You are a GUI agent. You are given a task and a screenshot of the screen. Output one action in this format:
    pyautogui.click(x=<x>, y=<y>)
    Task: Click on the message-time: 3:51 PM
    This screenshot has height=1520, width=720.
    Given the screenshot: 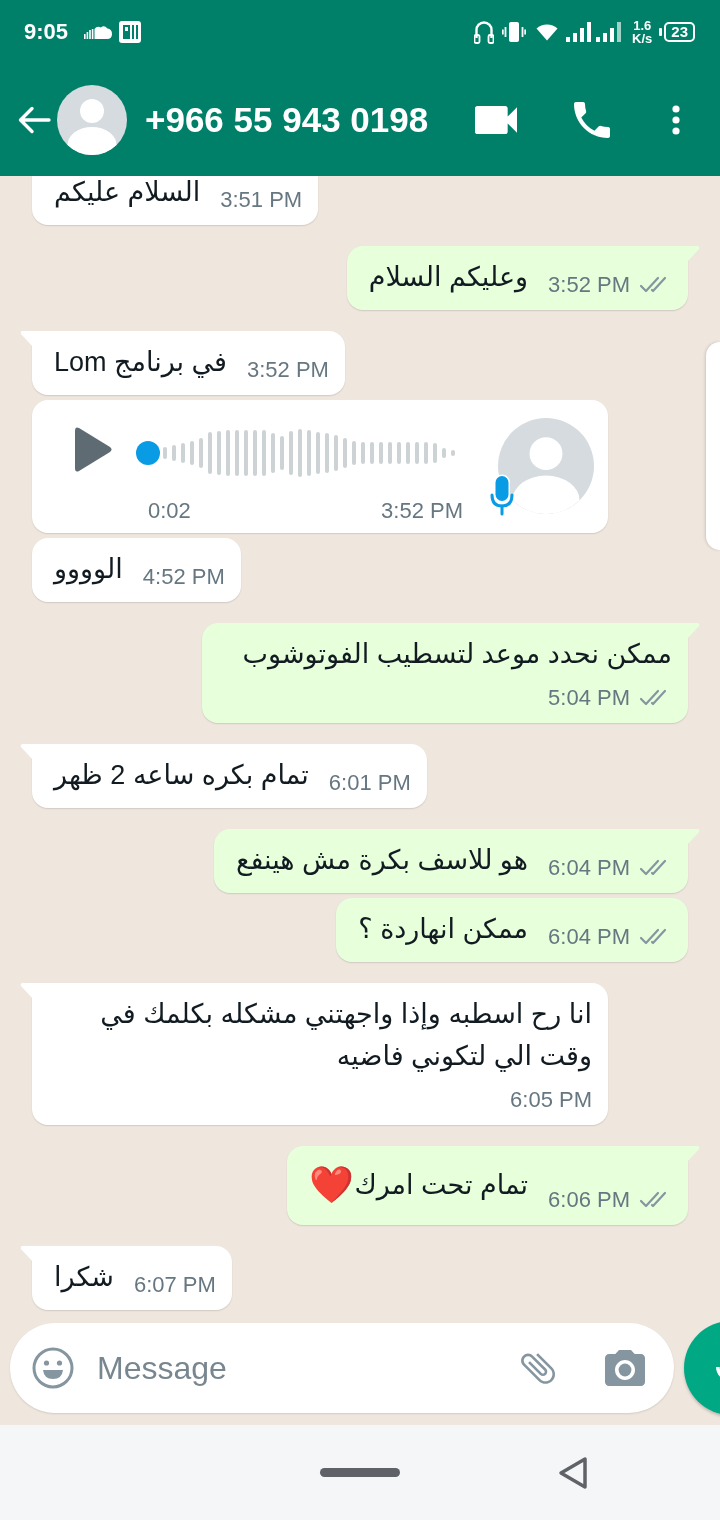 What is the action you would take?
    pyautogui.click(x=261, y=200)
    